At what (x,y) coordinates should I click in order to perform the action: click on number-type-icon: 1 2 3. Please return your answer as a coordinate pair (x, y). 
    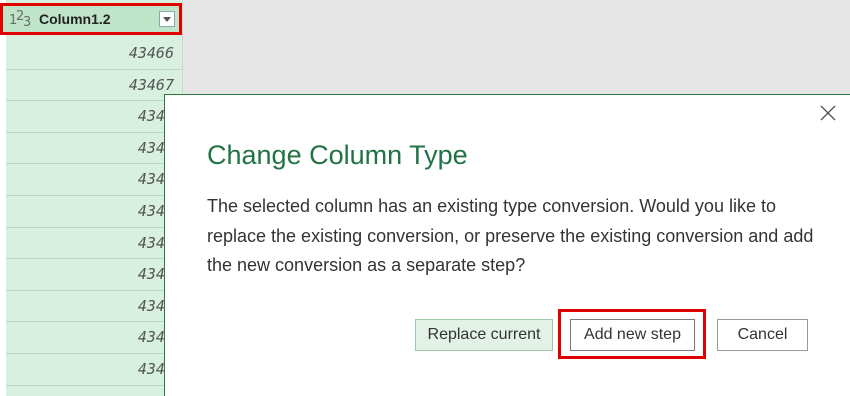
    Looking at the image, I should click on (21, 19).